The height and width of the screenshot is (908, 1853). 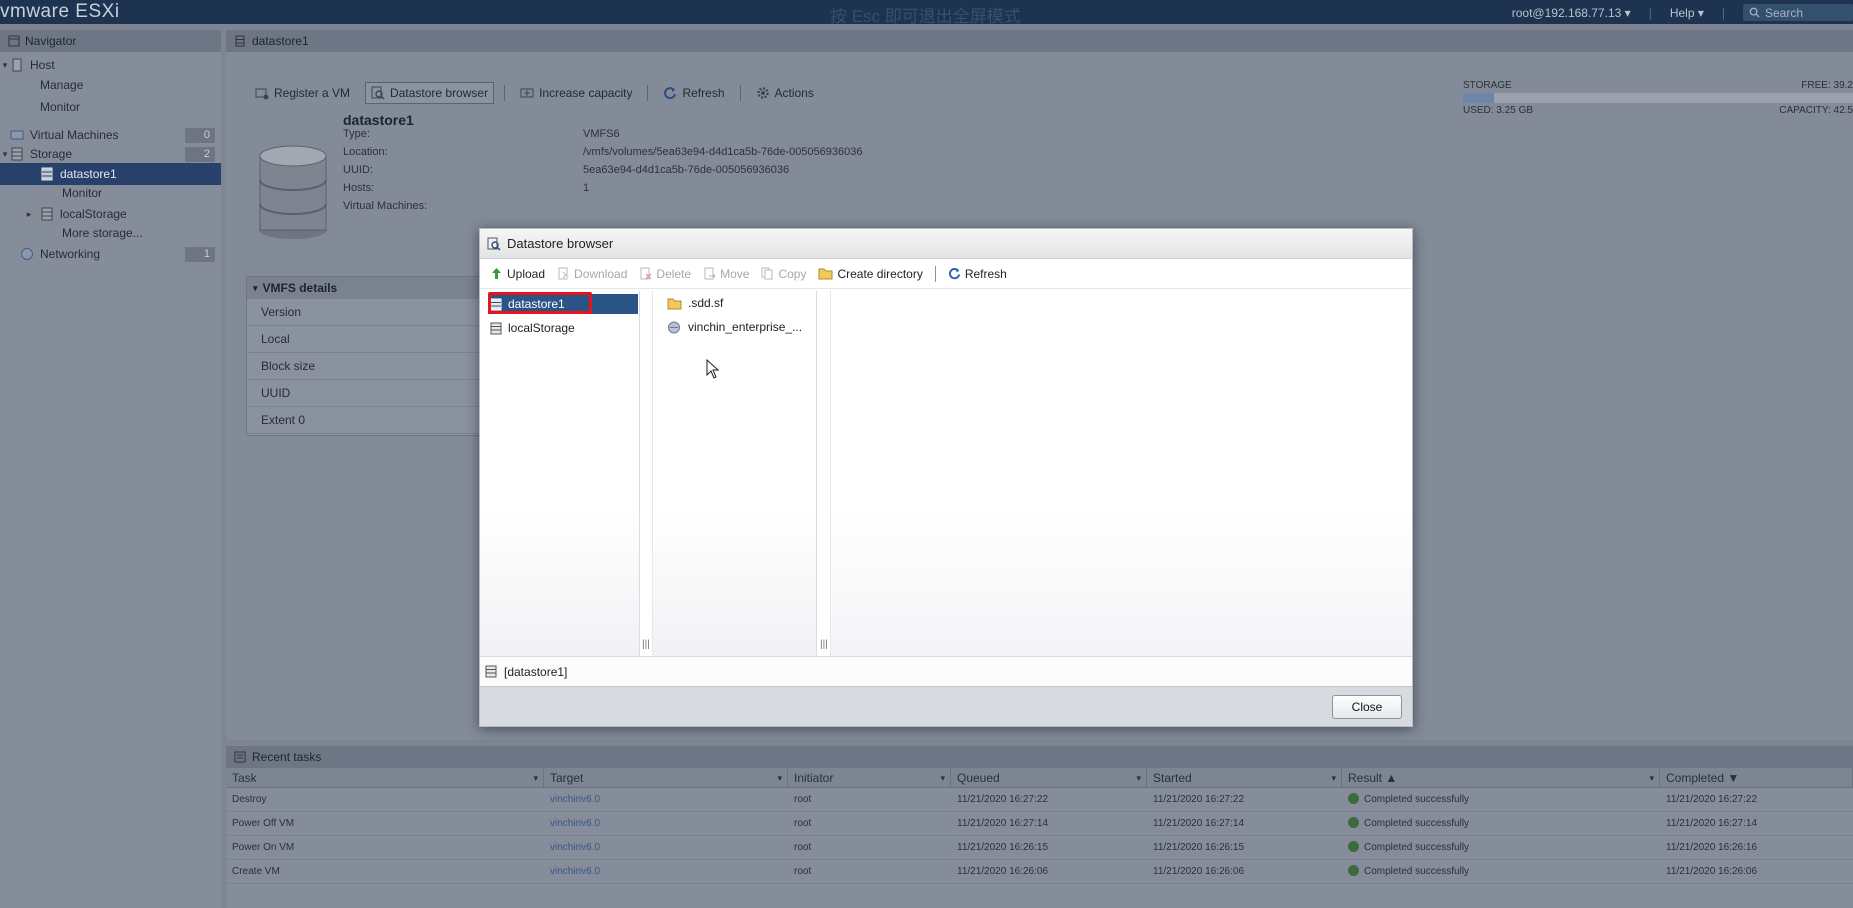 What do you see at coordinates (1687, 13) in the screenshot?
I see `help-menu: Help ▾` at bounding box center [1687, 13].